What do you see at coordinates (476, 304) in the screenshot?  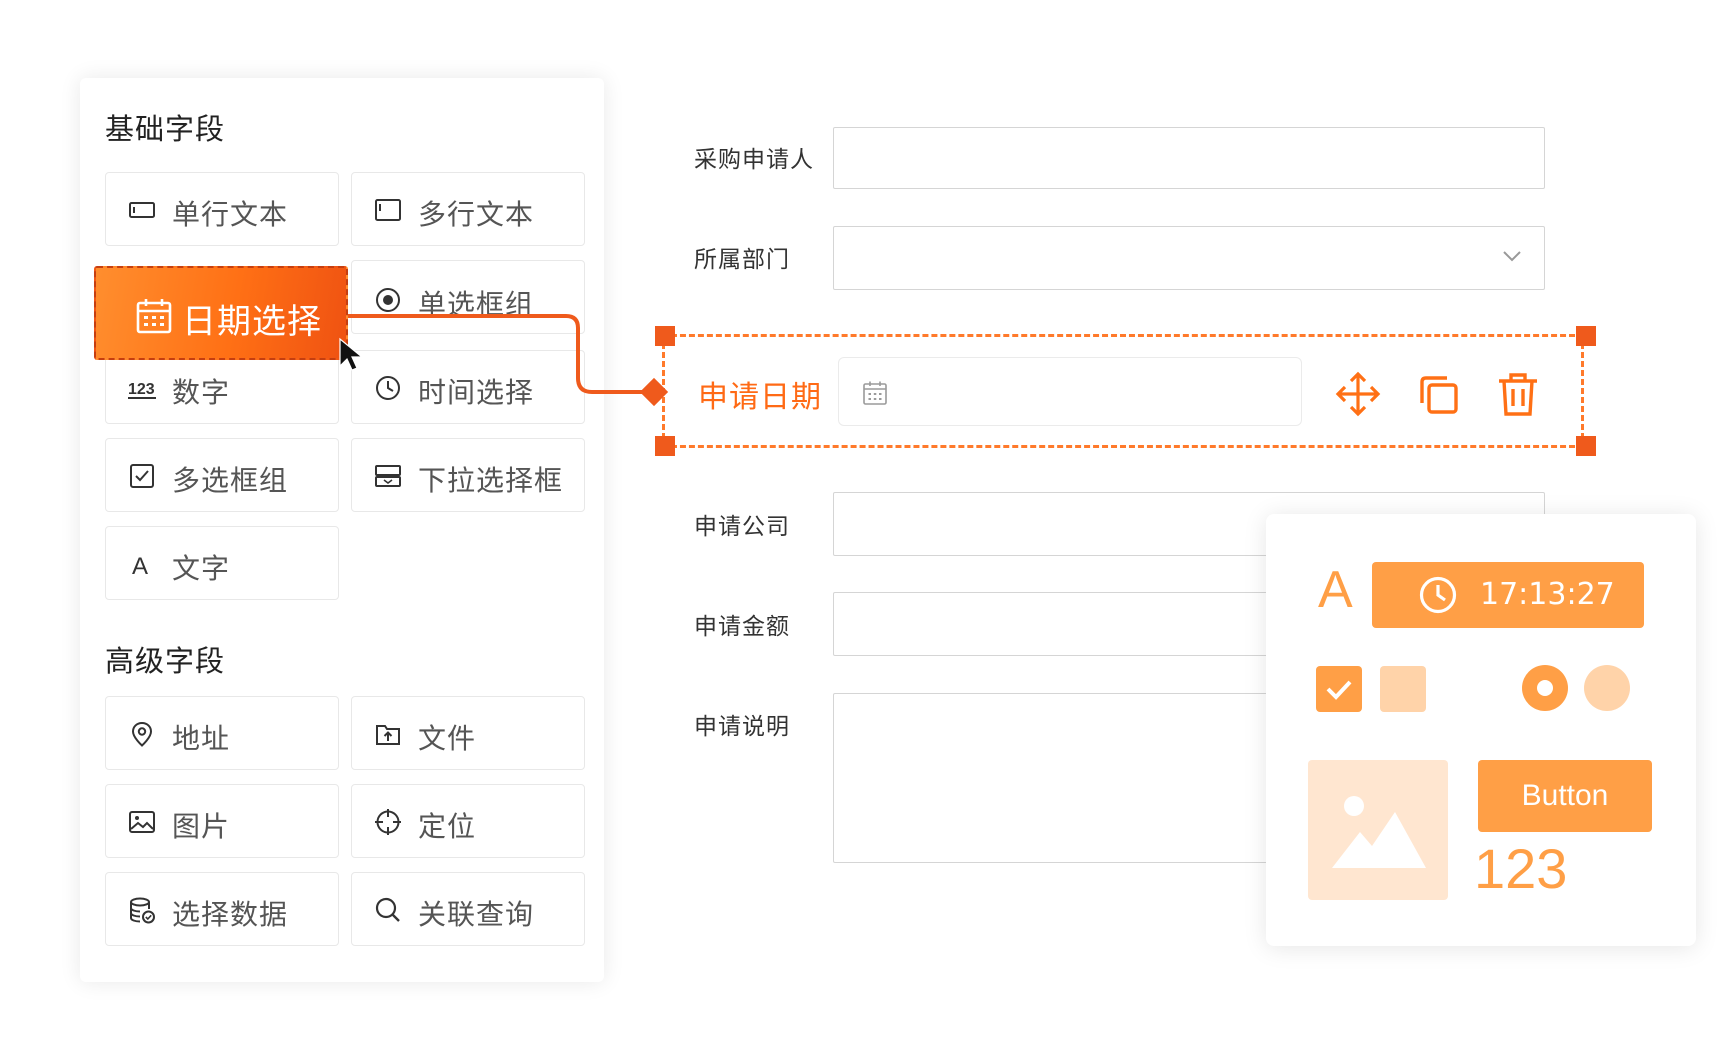 I see `field-label: 单选框组` at bounding box center [476, 304].